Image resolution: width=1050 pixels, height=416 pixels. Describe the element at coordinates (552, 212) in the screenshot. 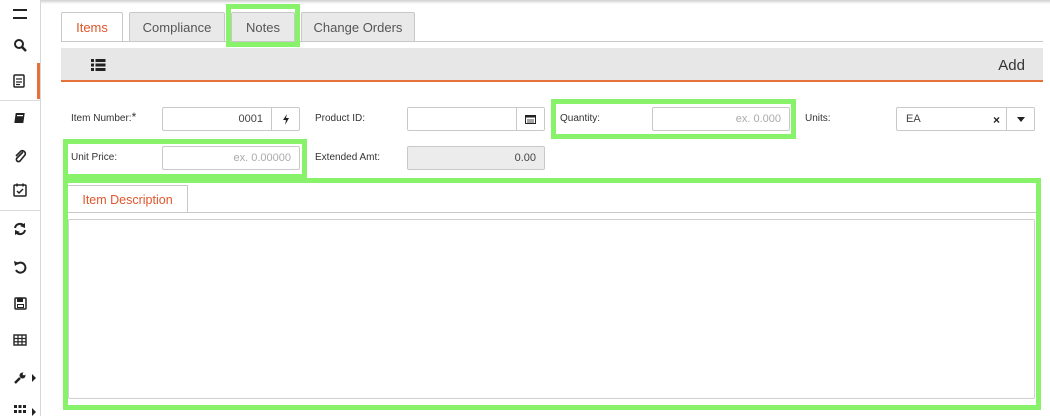

I see `description-tab-border` at that location.